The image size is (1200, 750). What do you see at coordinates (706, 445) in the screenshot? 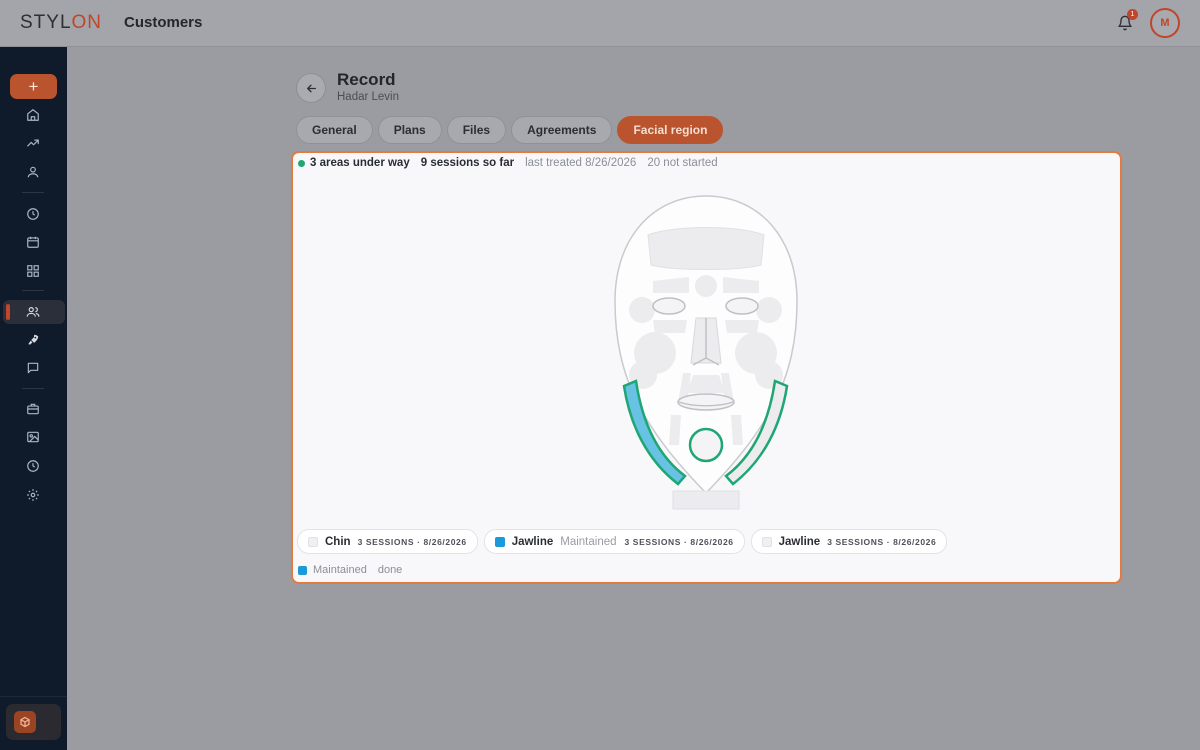
I see `region-chin` at bounding box center [706, 445].